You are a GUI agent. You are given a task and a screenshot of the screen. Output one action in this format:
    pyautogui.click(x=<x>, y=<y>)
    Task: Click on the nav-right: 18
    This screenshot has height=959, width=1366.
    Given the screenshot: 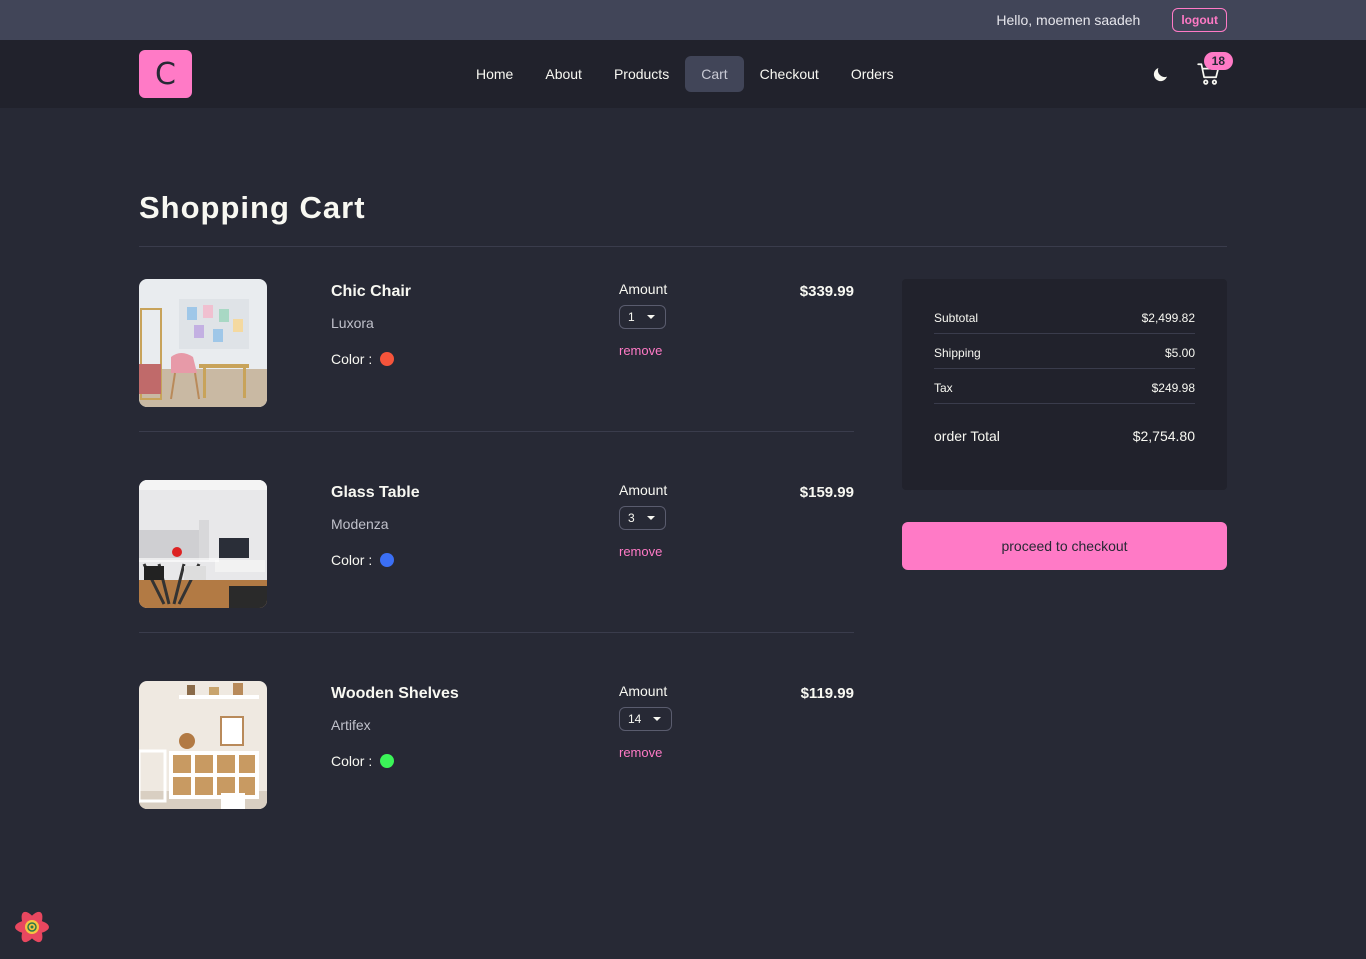 What is the action you would take?
    pyautogui.click(x=1191, y=73)
    